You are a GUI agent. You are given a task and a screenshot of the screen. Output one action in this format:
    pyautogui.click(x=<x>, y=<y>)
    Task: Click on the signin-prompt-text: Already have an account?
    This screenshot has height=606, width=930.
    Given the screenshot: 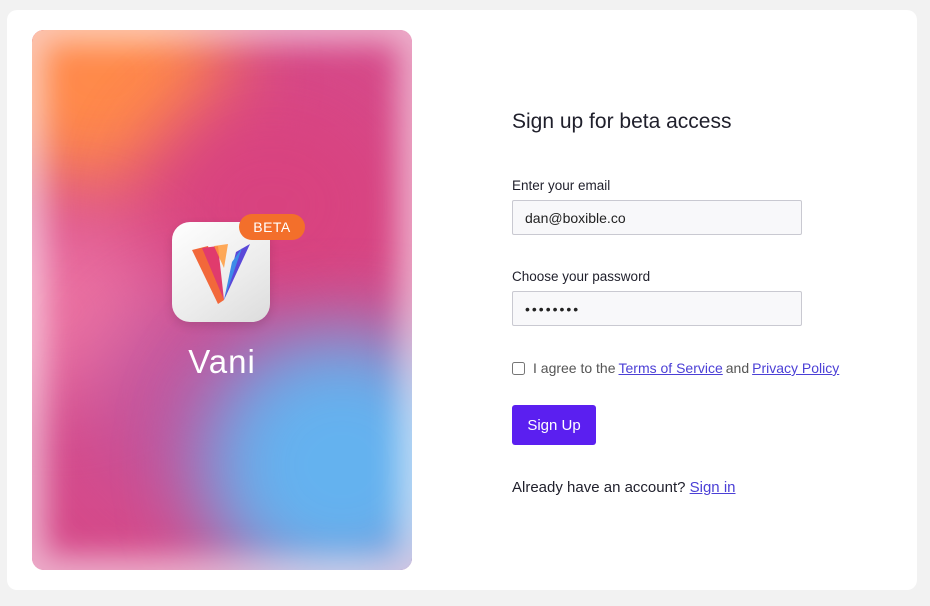 What is the action you would take?
    pyautogui.click(x=599, y=487)
    